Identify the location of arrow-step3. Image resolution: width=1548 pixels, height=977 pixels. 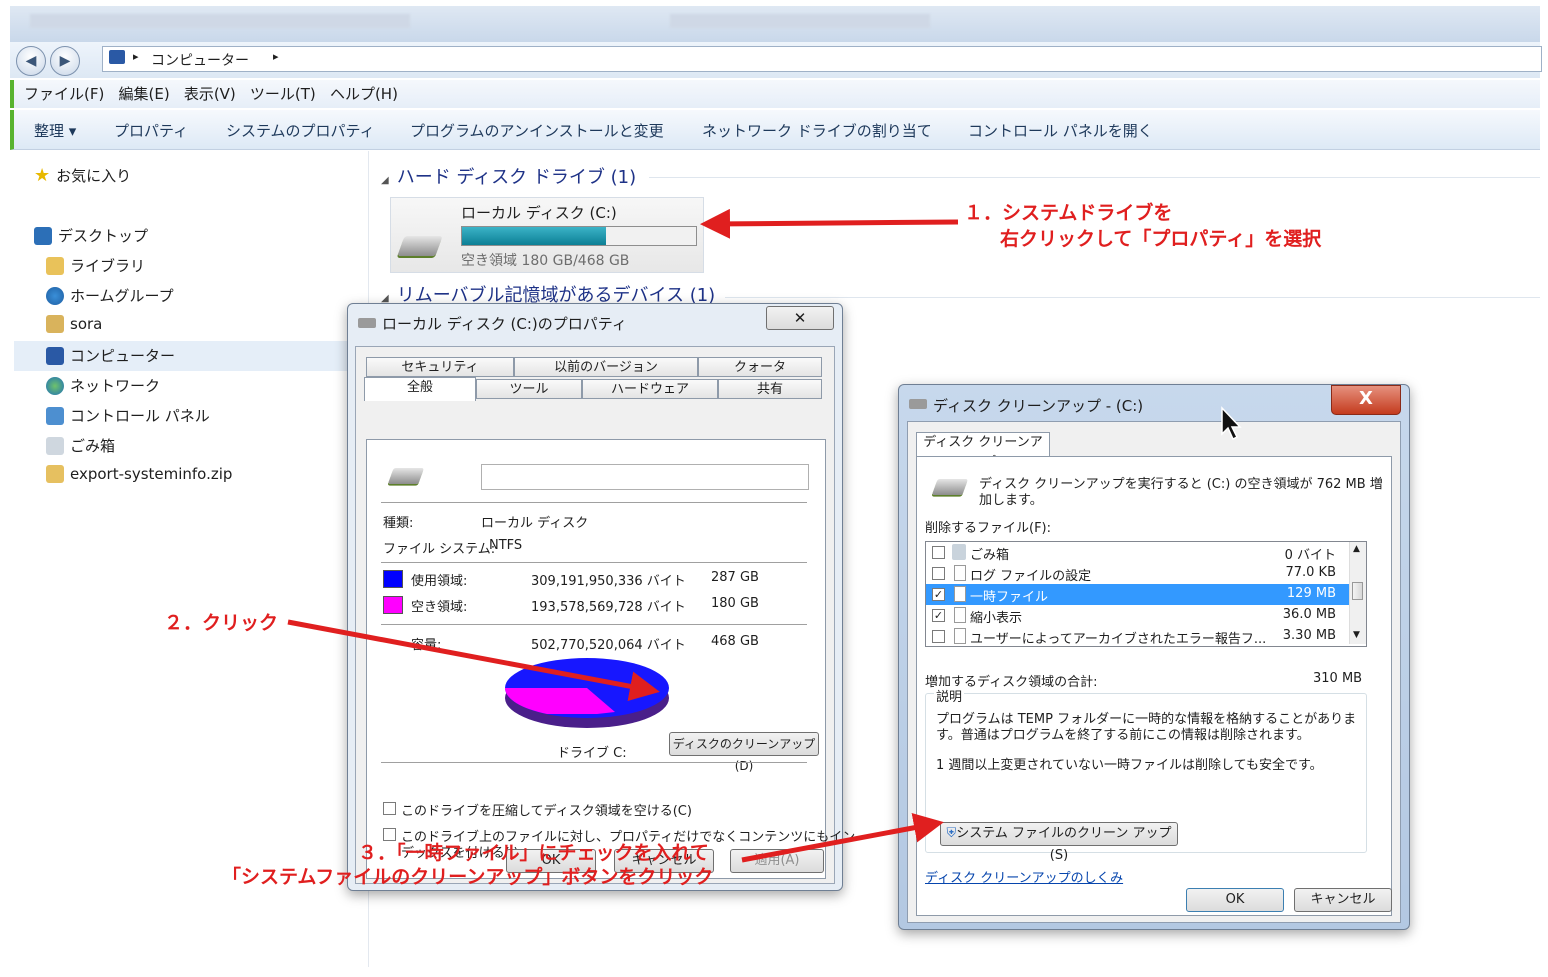
(842, 837).